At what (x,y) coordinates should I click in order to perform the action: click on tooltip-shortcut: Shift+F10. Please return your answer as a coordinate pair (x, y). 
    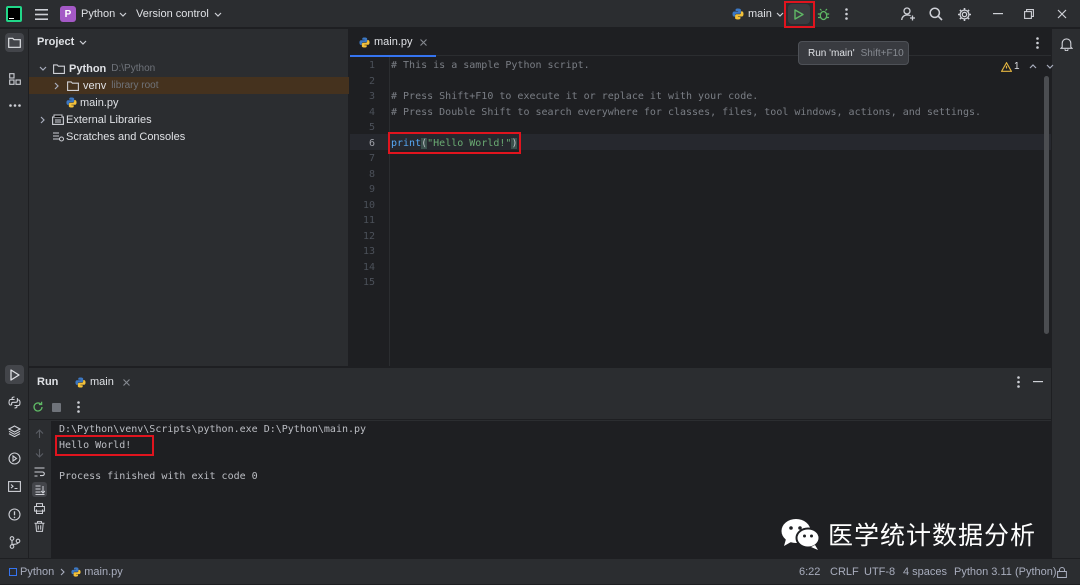
    Looking at the image, I should click on (882, 53).